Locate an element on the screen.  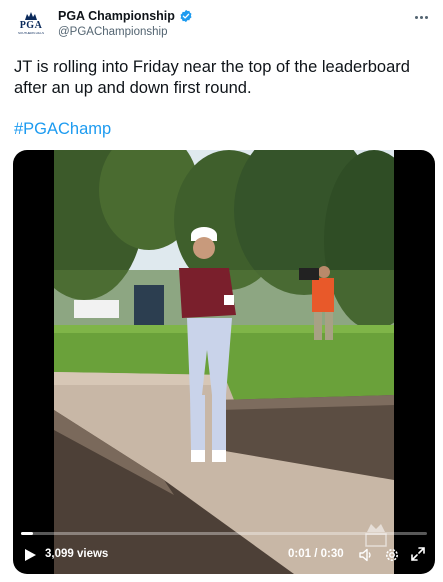
settings-icon is located at coordinates (392, 555).